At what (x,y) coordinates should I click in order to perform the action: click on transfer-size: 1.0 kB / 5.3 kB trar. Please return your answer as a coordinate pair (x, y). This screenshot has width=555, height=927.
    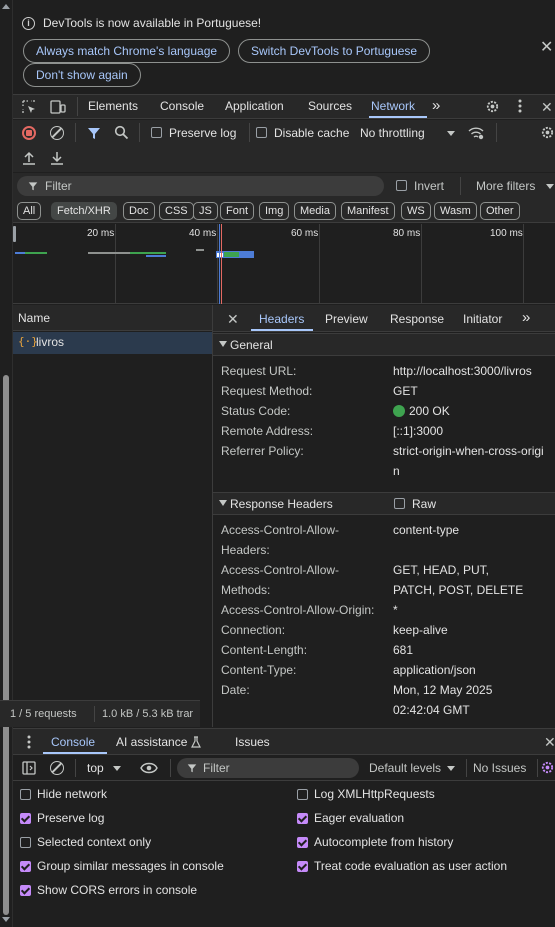
    Looking at the image, I should click on (148, 714).